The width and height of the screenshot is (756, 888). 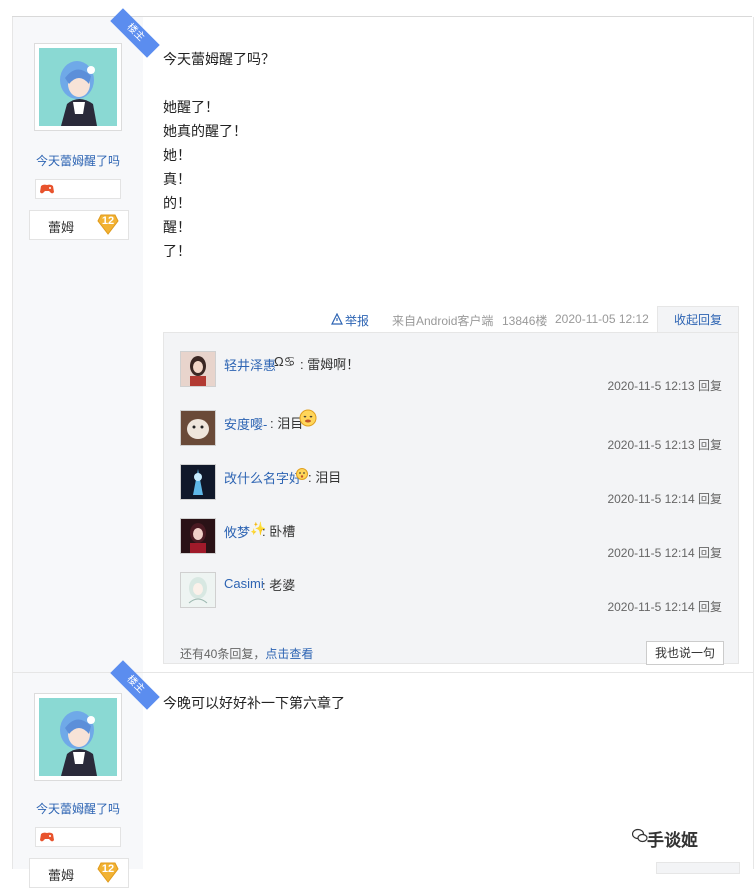 I want to click on collapse-replies-button, so click(x=698, y=868).